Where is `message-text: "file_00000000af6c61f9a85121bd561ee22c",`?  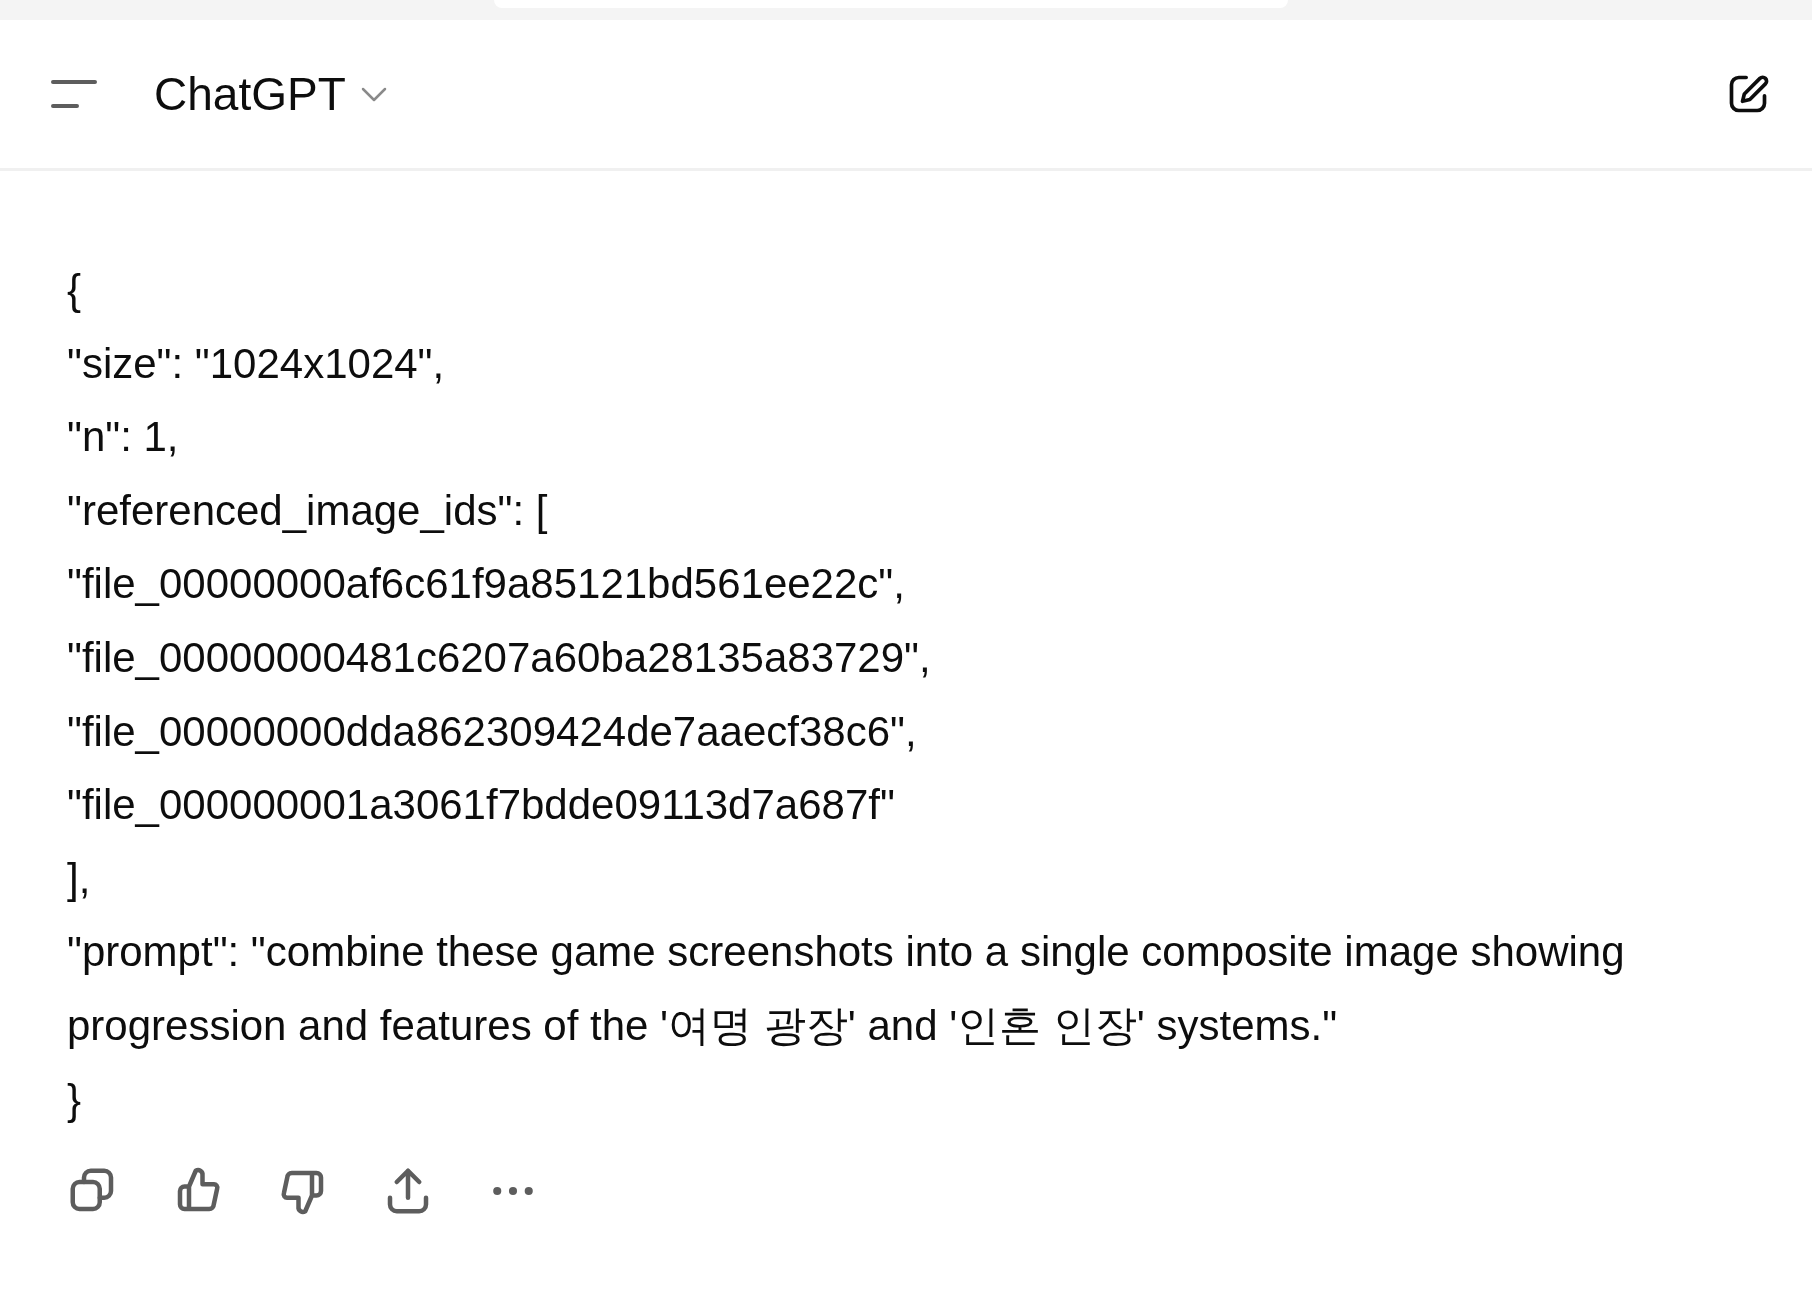
message-text: "file_00000000af6c61f9a85121bd561ee22c", is located at coordinates (486, 584).